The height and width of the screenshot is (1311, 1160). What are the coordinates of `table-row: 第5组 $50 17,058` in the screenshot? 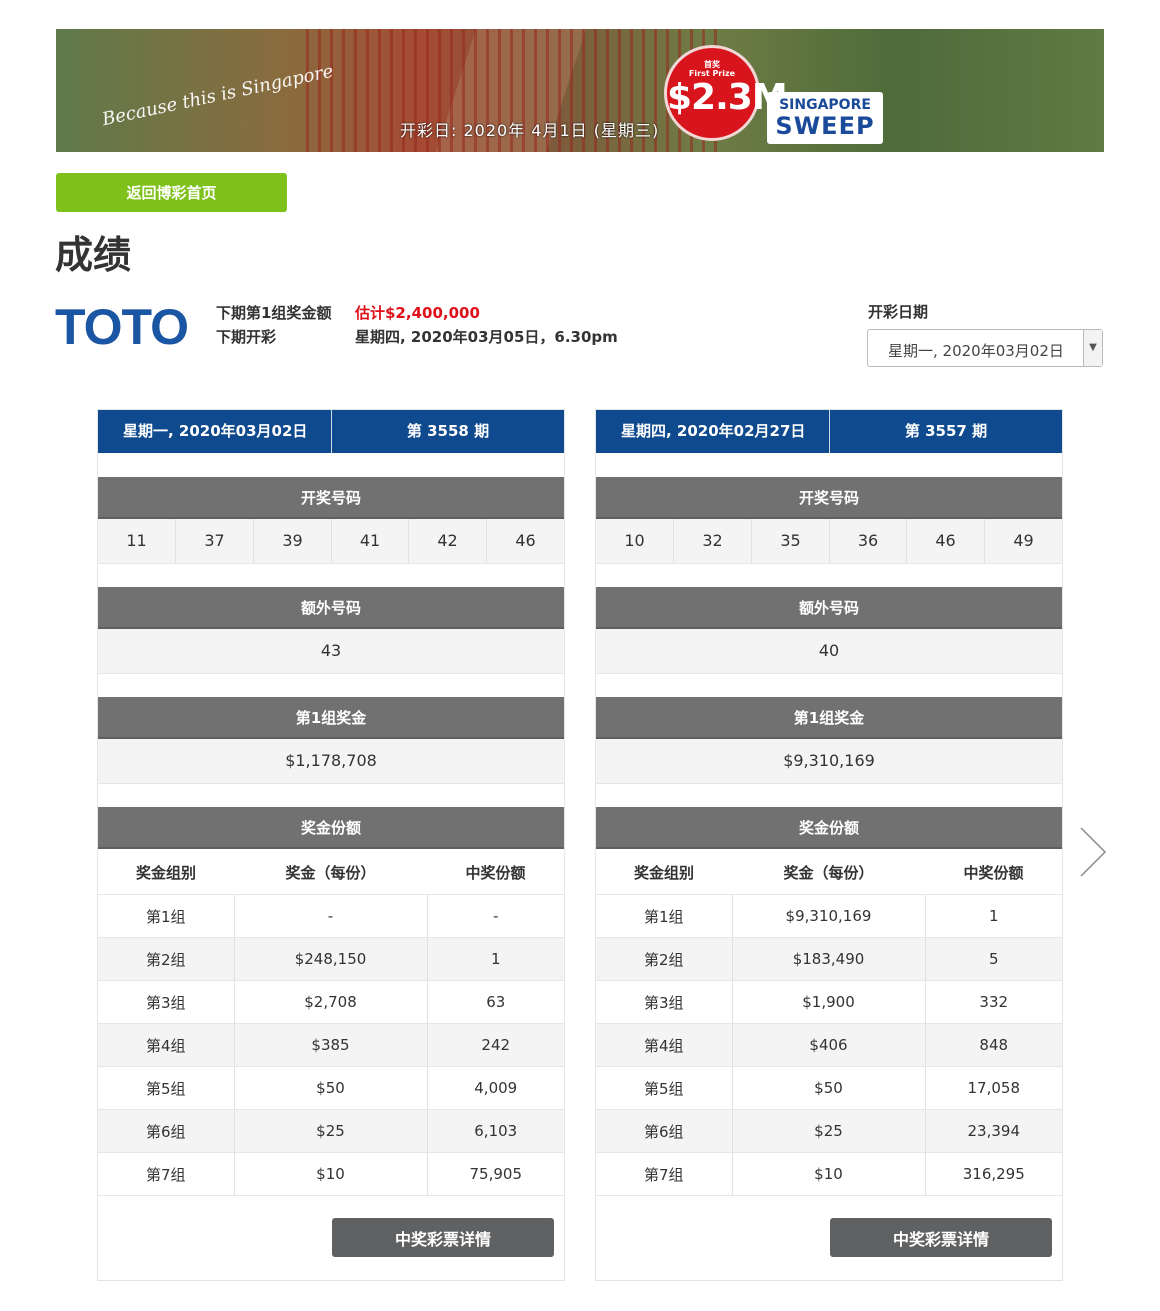 It's located at (829, 1088).